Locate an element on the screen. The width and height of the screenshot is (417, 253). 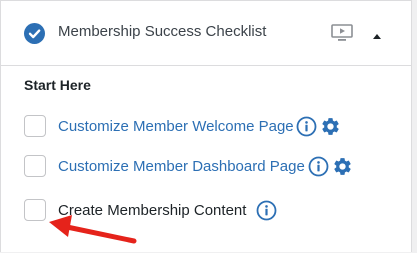
checklist-title: Membership Success Checklist is located at coordinates (162, 31).